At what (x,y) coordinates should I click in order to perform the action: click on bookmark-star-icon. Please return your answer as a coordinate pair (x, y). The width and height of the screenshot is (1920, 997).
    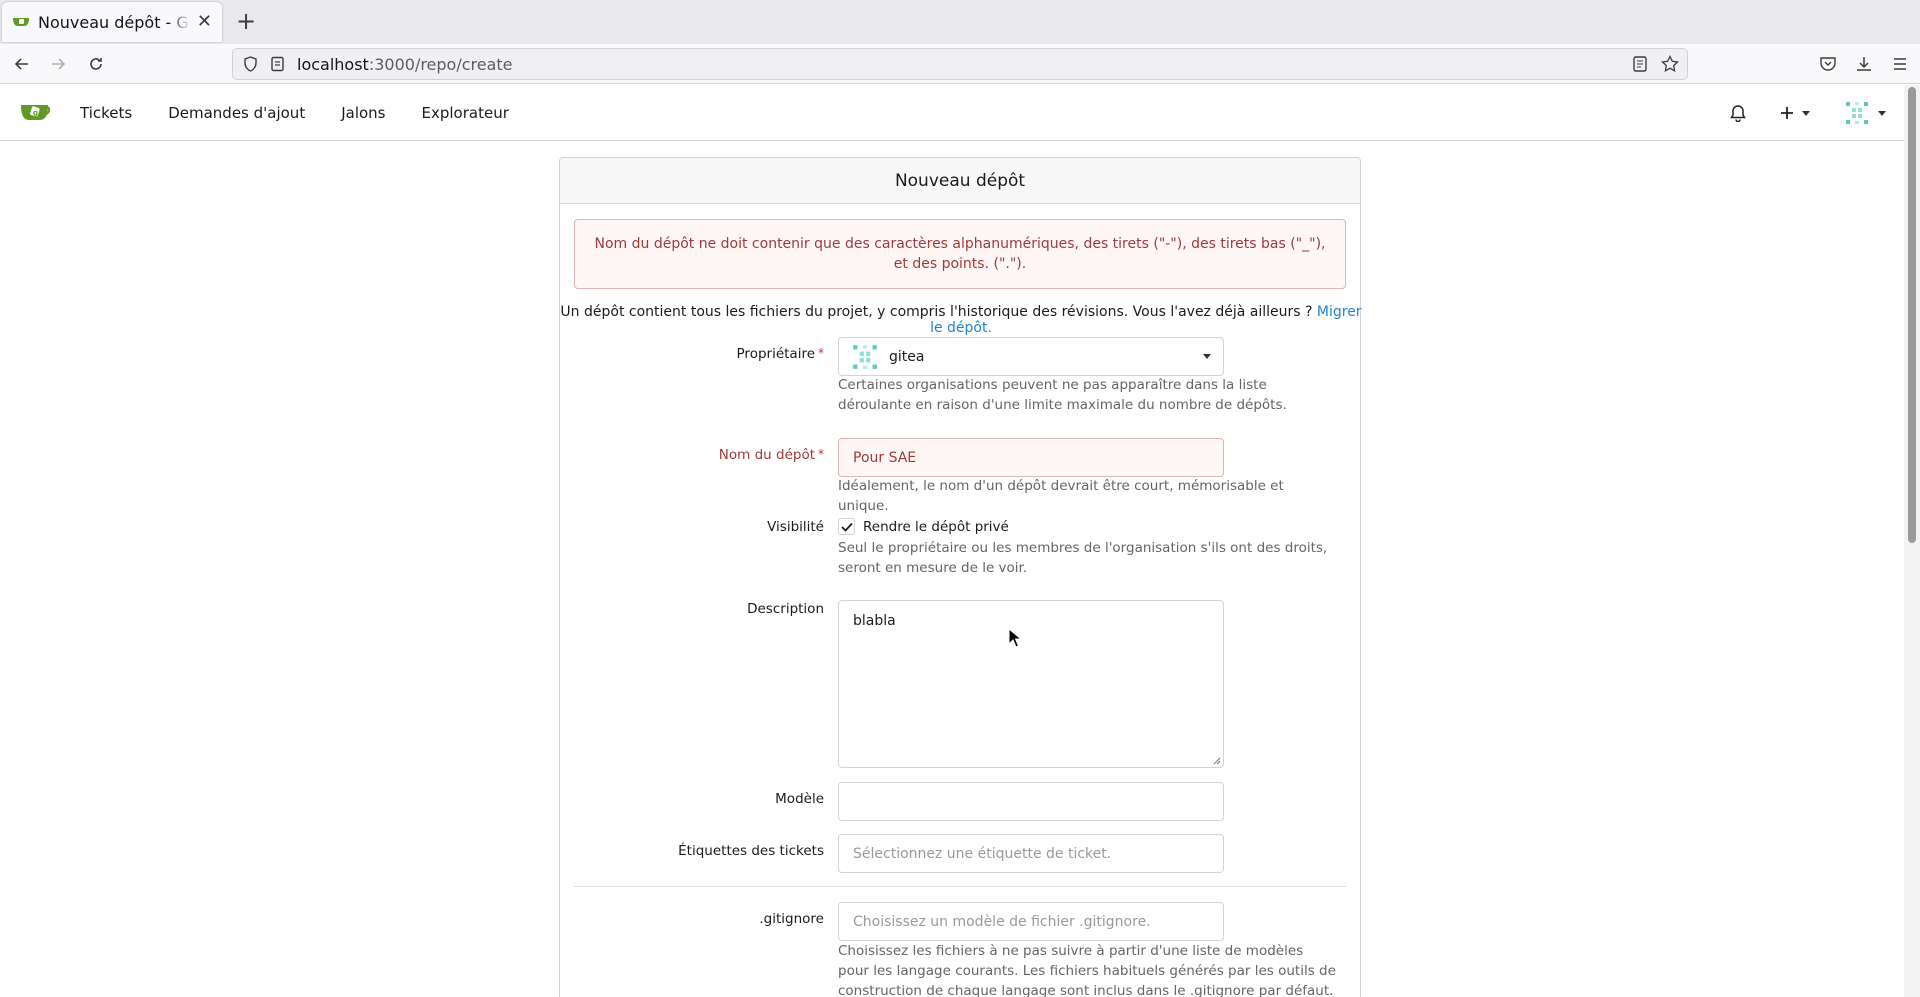
    Looking at the image, I should click on (1670, 64).